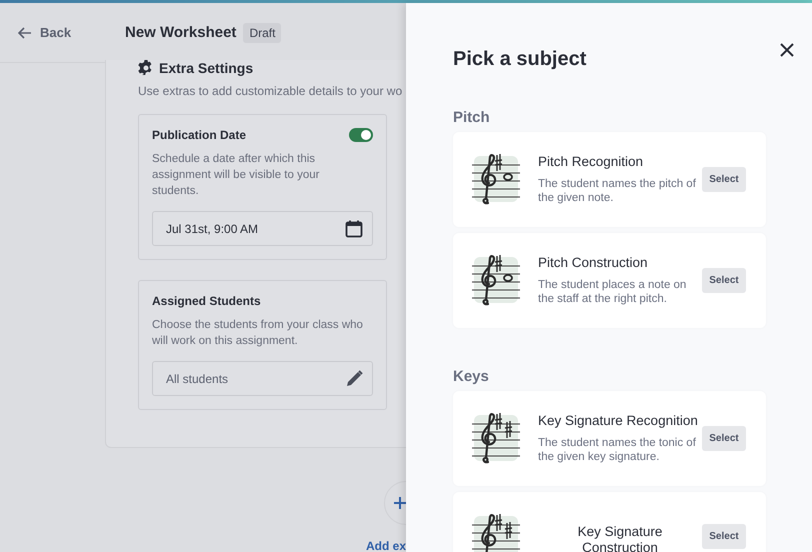  I want to click on group-heading: Pitch, so click(472, 117).